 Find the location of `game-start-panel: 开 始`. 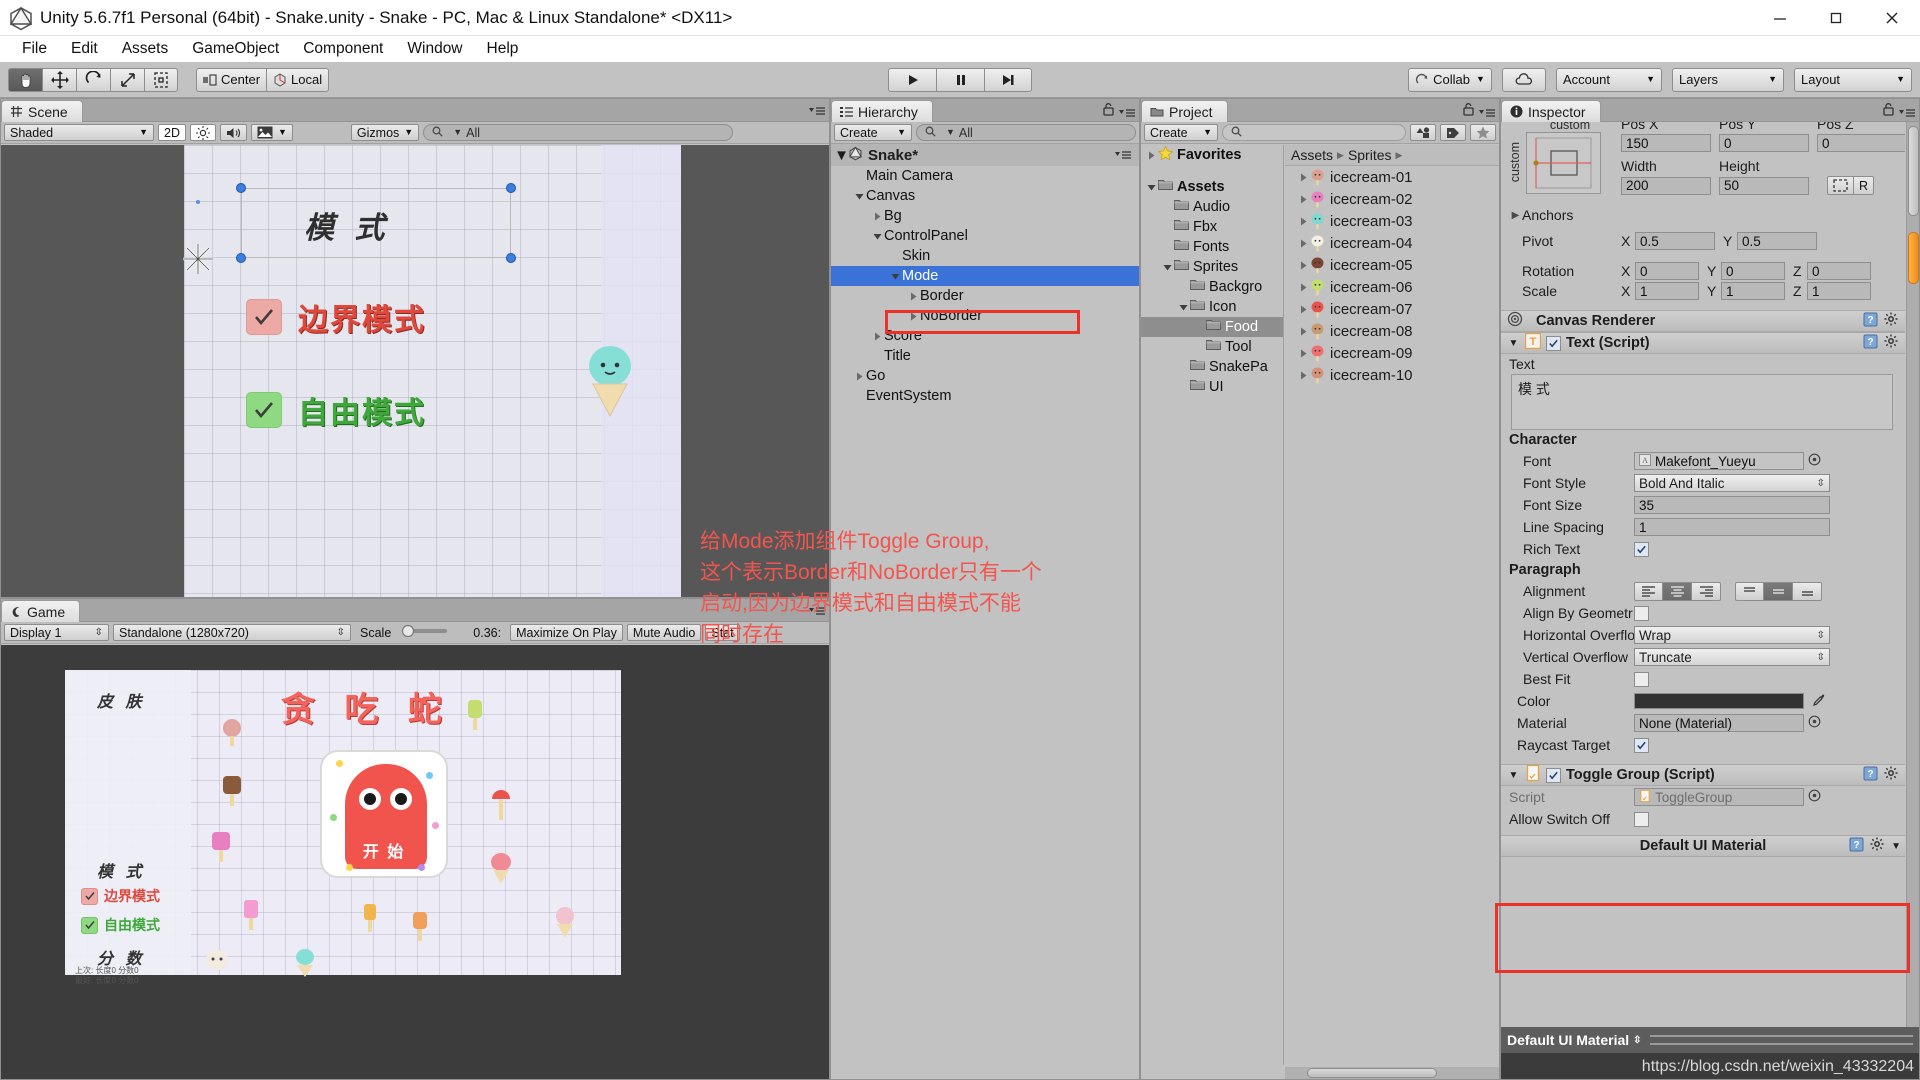

game-start-panel: 开 始 is located at coordinates (384, 814).